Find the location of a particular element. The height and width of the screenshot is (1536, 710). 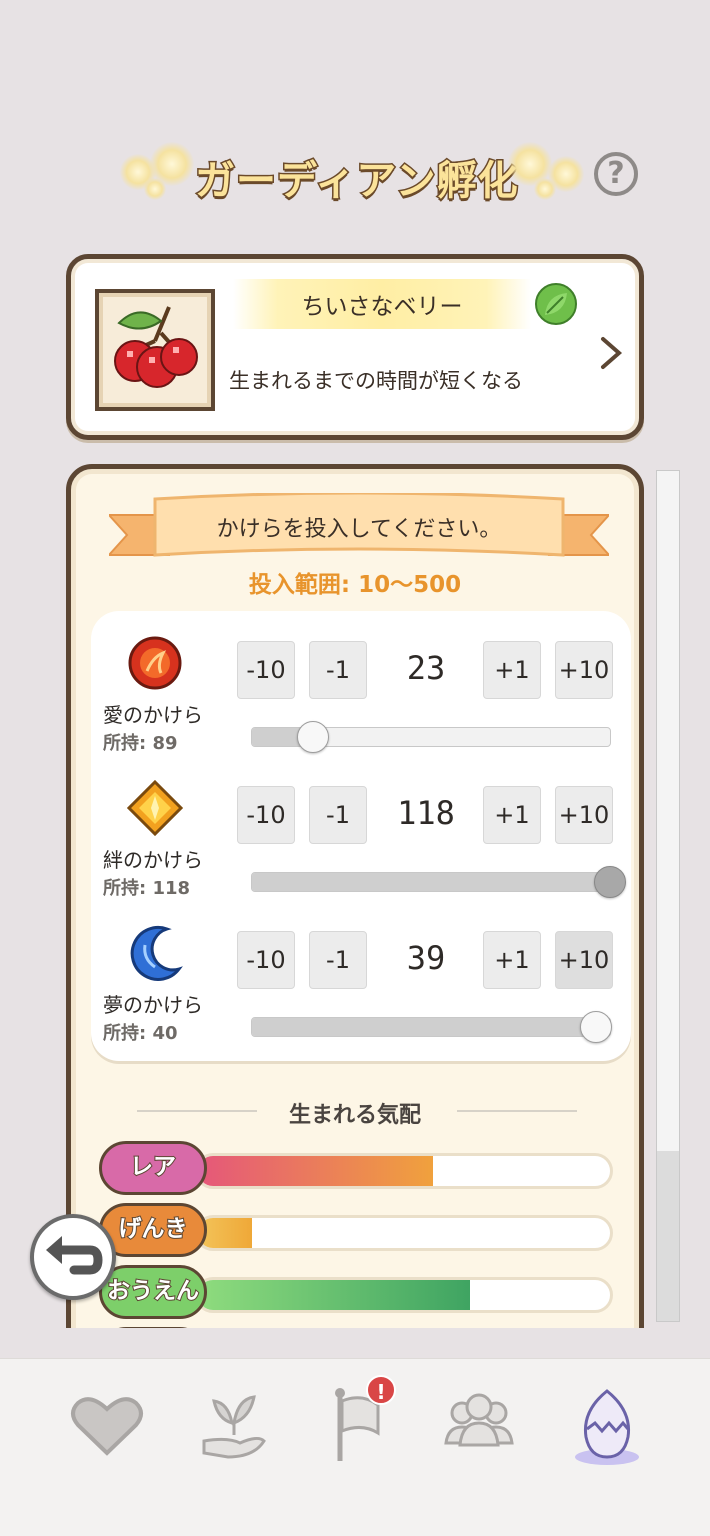

group-icon is located at coordinates (479, 1420).